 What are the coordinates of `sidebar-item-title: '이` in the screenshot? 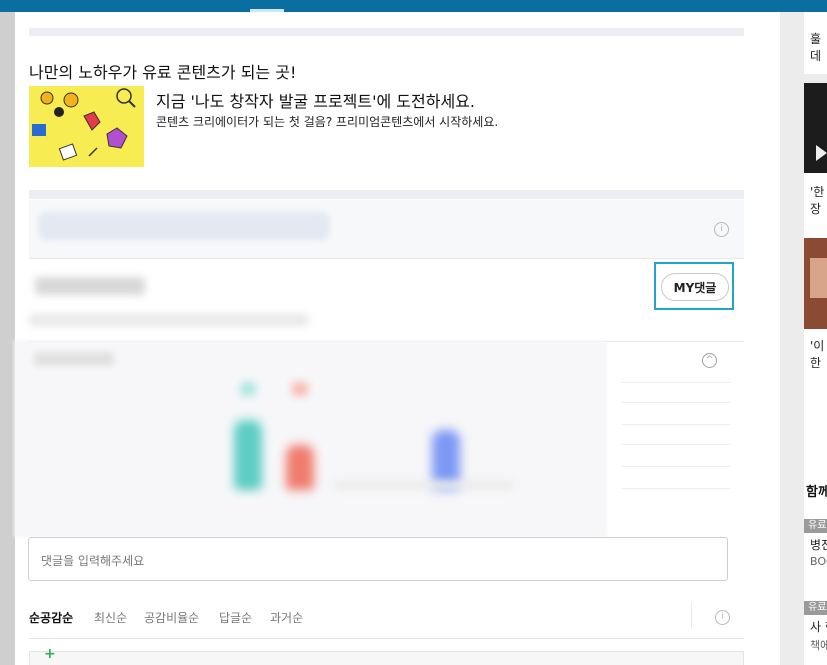 It's located at (817, 345).